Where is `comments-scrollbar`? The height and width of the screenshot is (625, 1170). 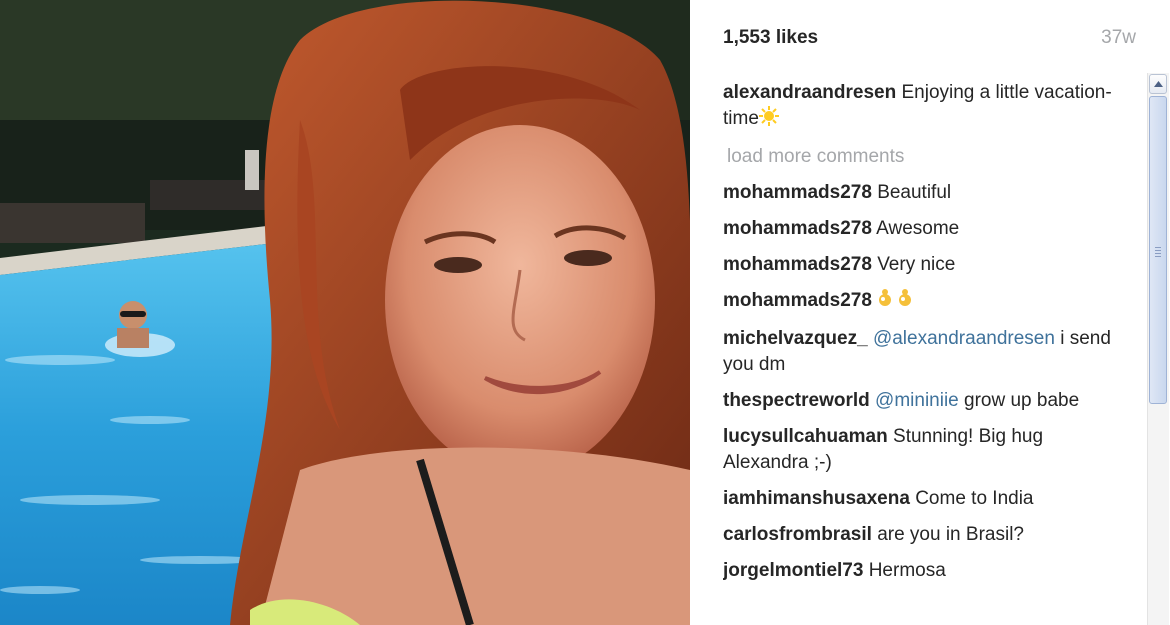 comments-scrollbar is located at coordinates (1158, 349).